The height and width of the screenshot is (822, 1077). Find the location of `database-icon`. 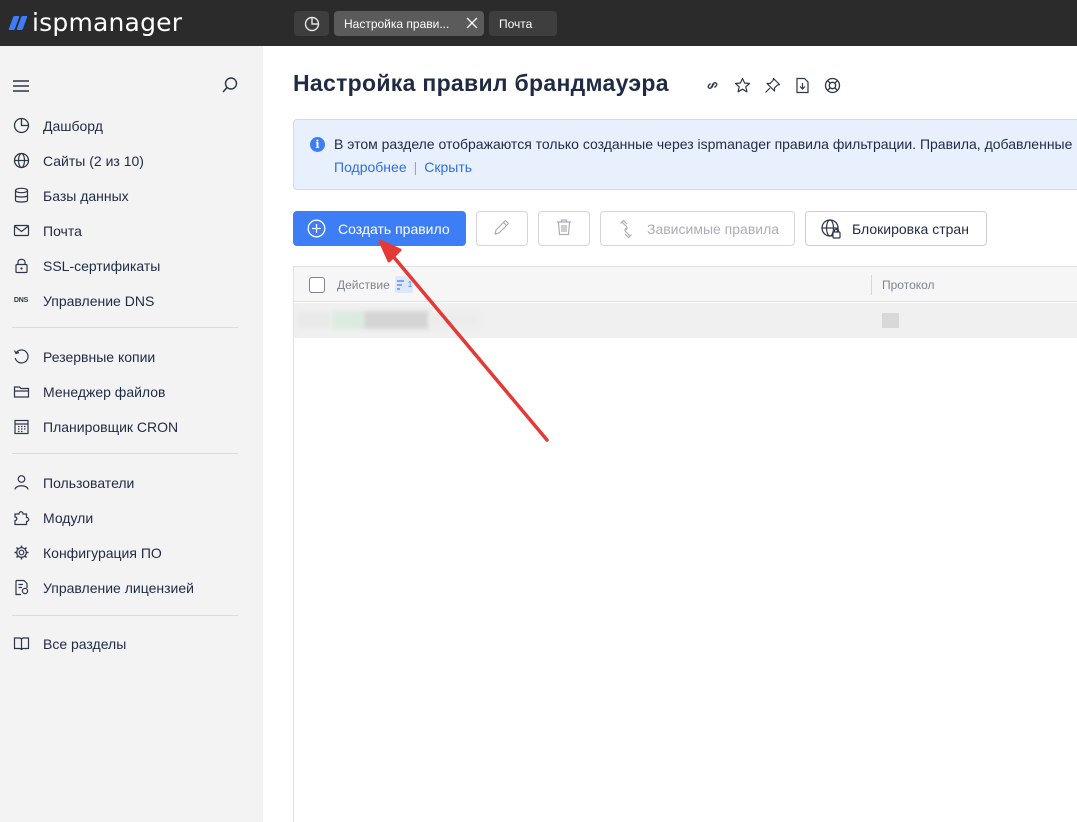

database-icon is located at coordinates (21, 196).